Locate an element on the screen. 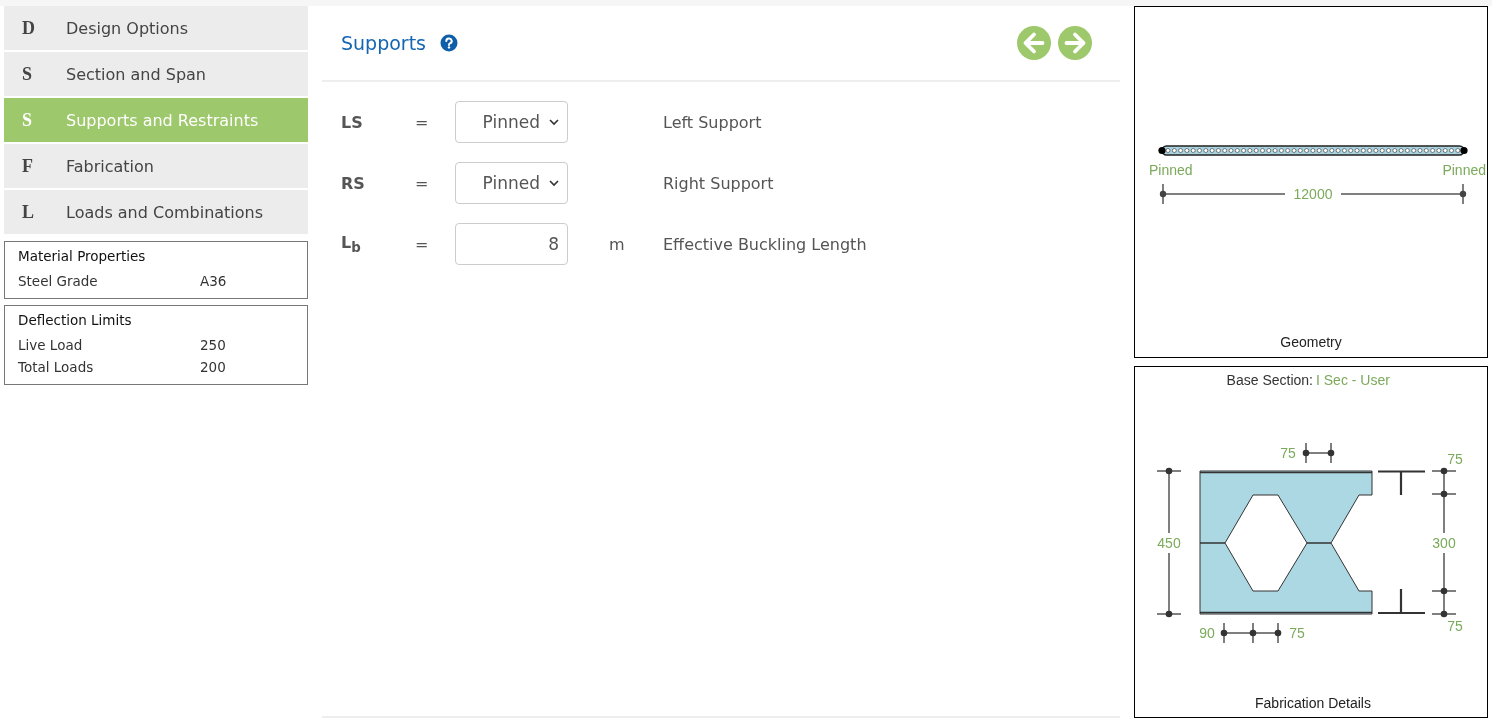  step-tab: D Design Options is located at coordinates (156, 28).